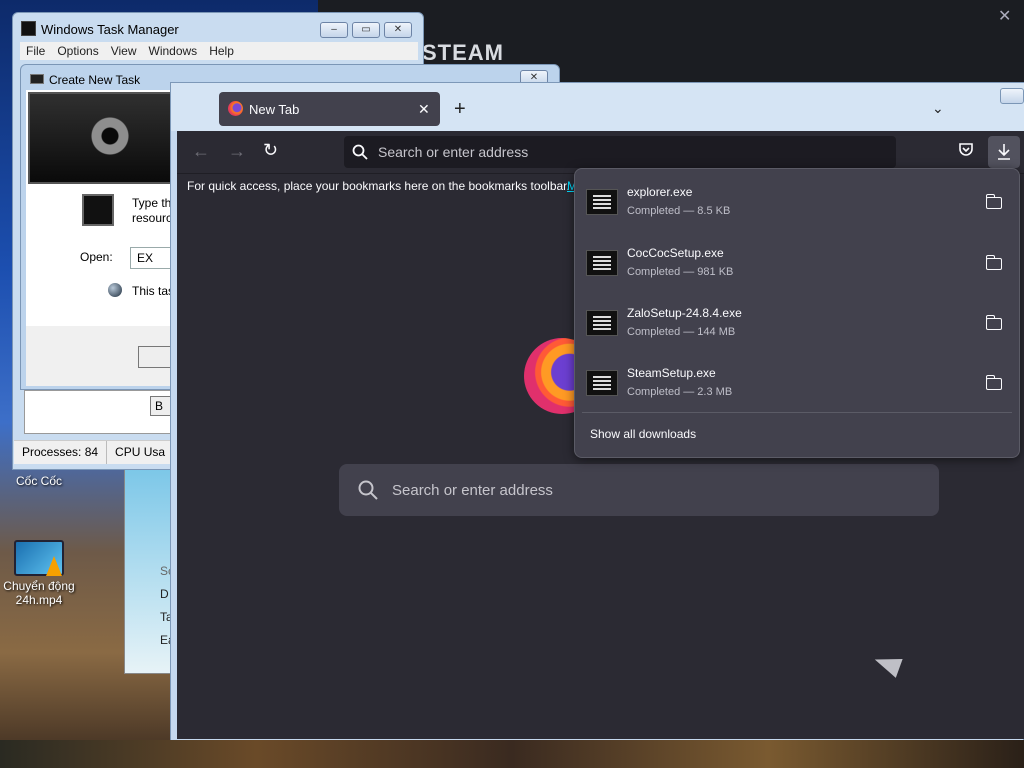  I want to click on downloads-separator, so click(797, 412).